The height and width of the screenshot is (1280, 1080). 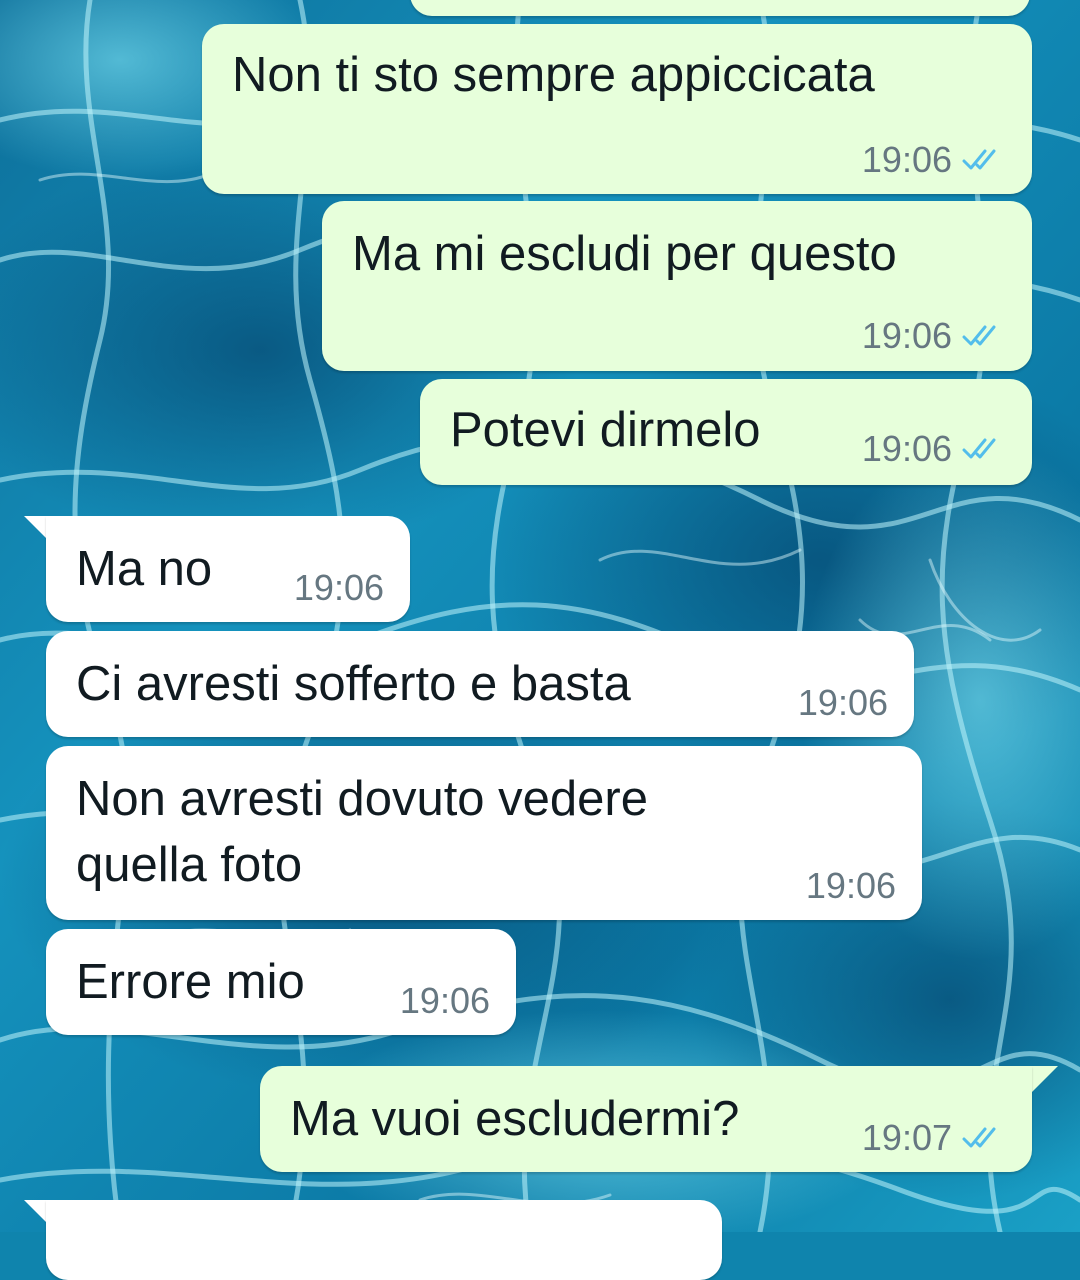 I want to click on message-time: 19:07, so click(x=906, y=1137).